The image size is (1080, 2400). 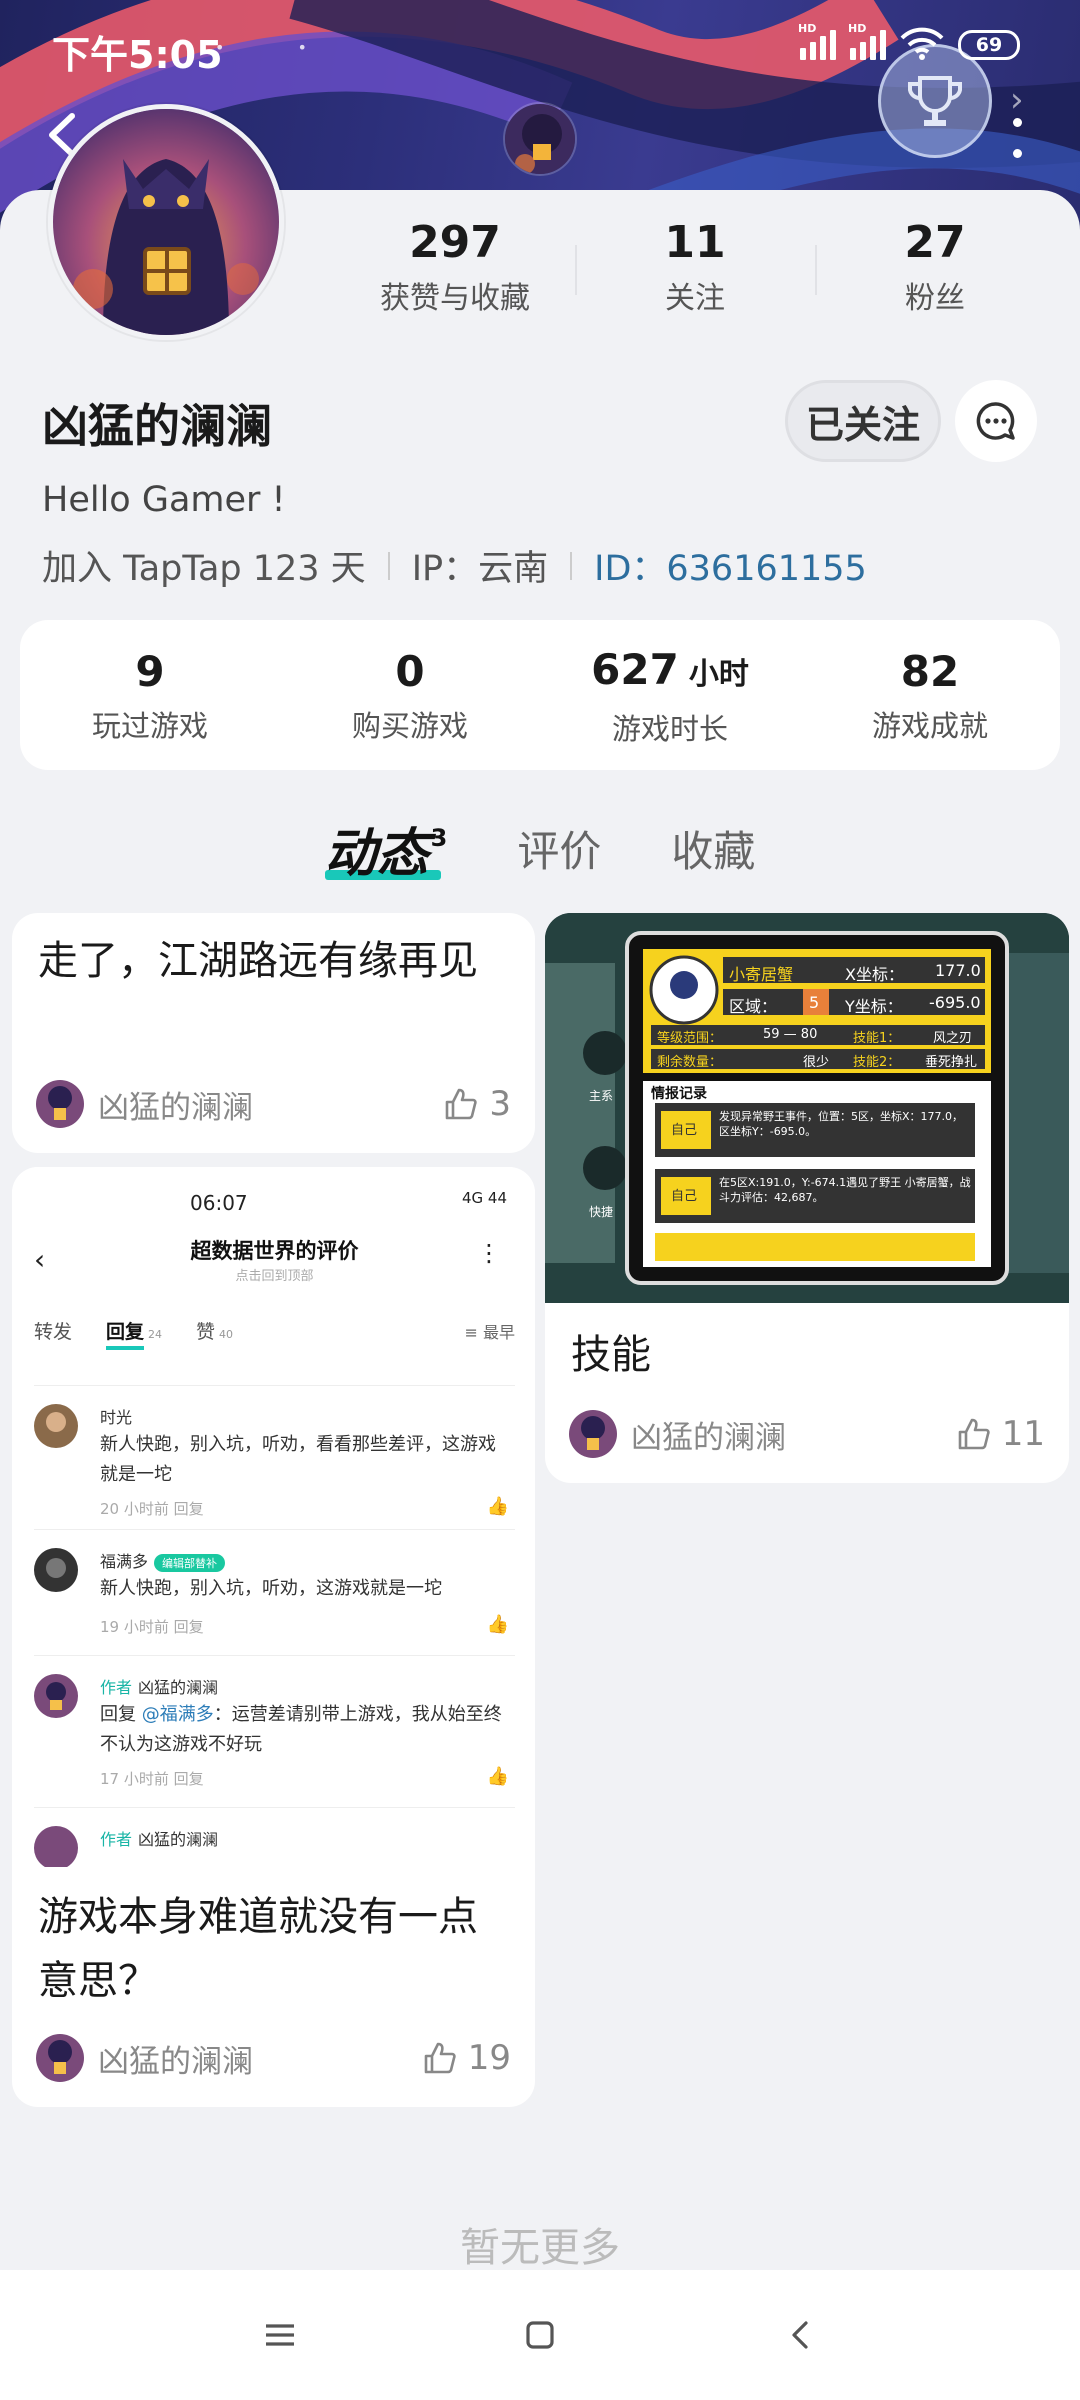 I want to click on shot-title: 超数据世界的评价, so click(x=274, y=1251).